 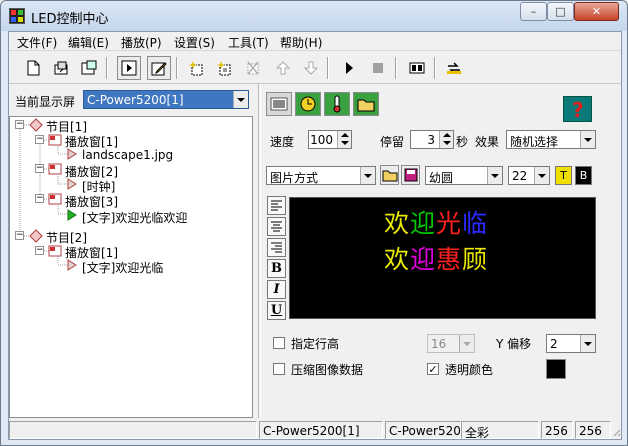 I want to click on add-program-icon, so click(x=197, y=68).